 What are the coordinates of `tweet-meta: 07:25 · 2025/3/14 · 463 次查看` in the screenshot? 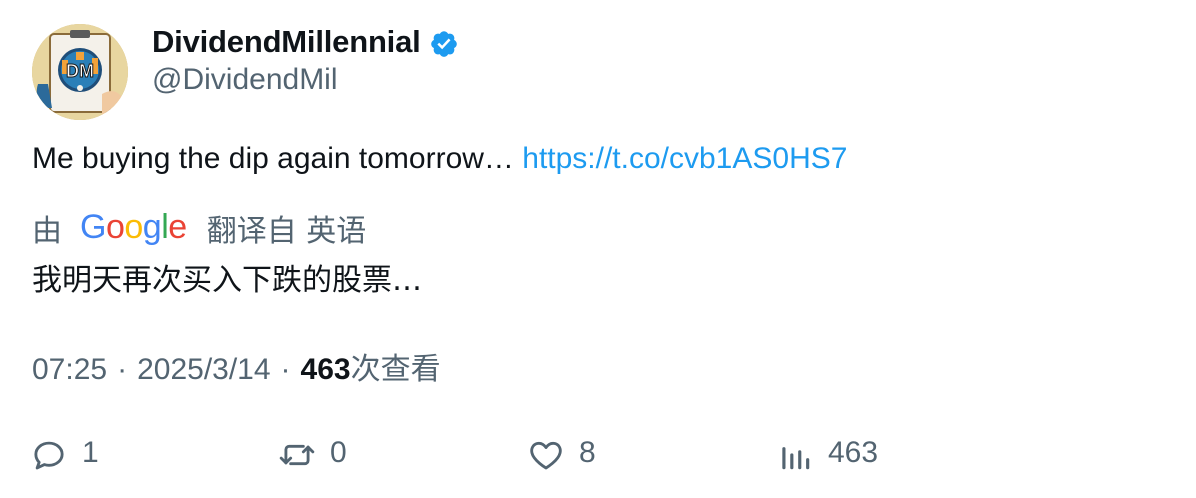 It's located at (236, 366).